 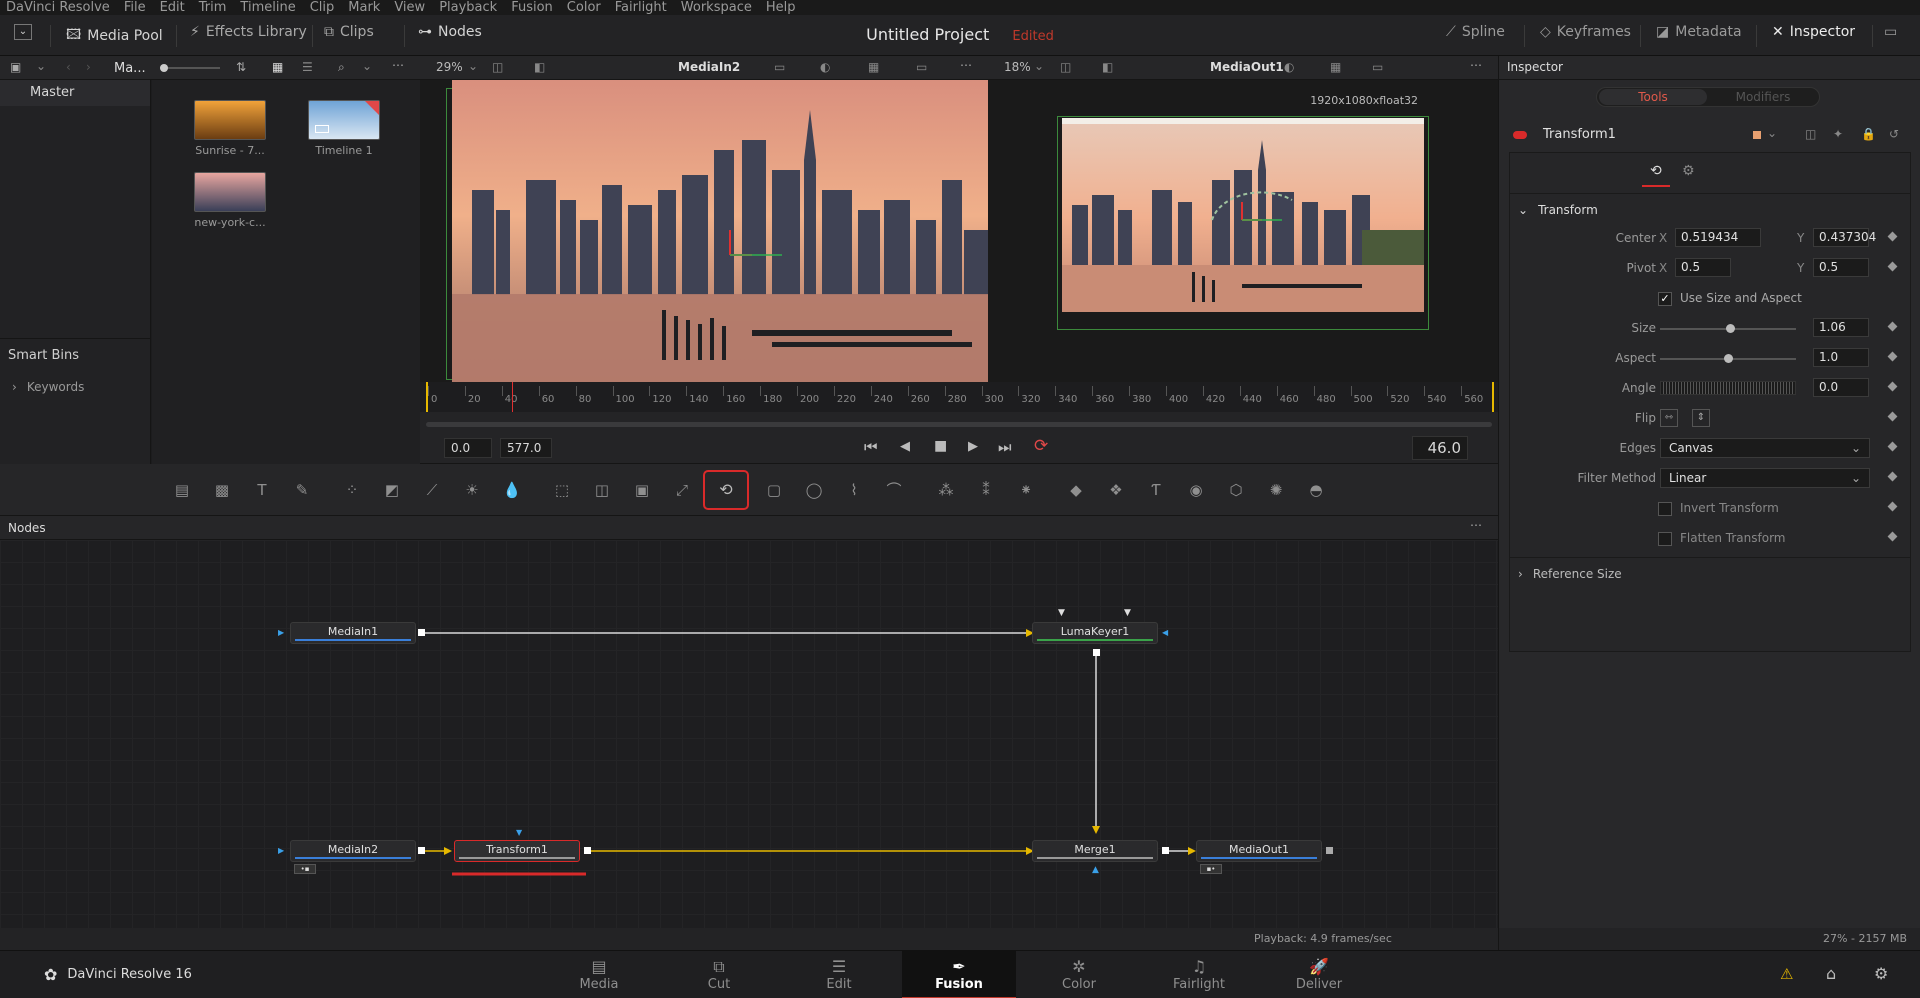 What do you see at coordinates (973, 446) in the screenshot?
I see `play-icon: ▶` at bounding box center [973, 446].